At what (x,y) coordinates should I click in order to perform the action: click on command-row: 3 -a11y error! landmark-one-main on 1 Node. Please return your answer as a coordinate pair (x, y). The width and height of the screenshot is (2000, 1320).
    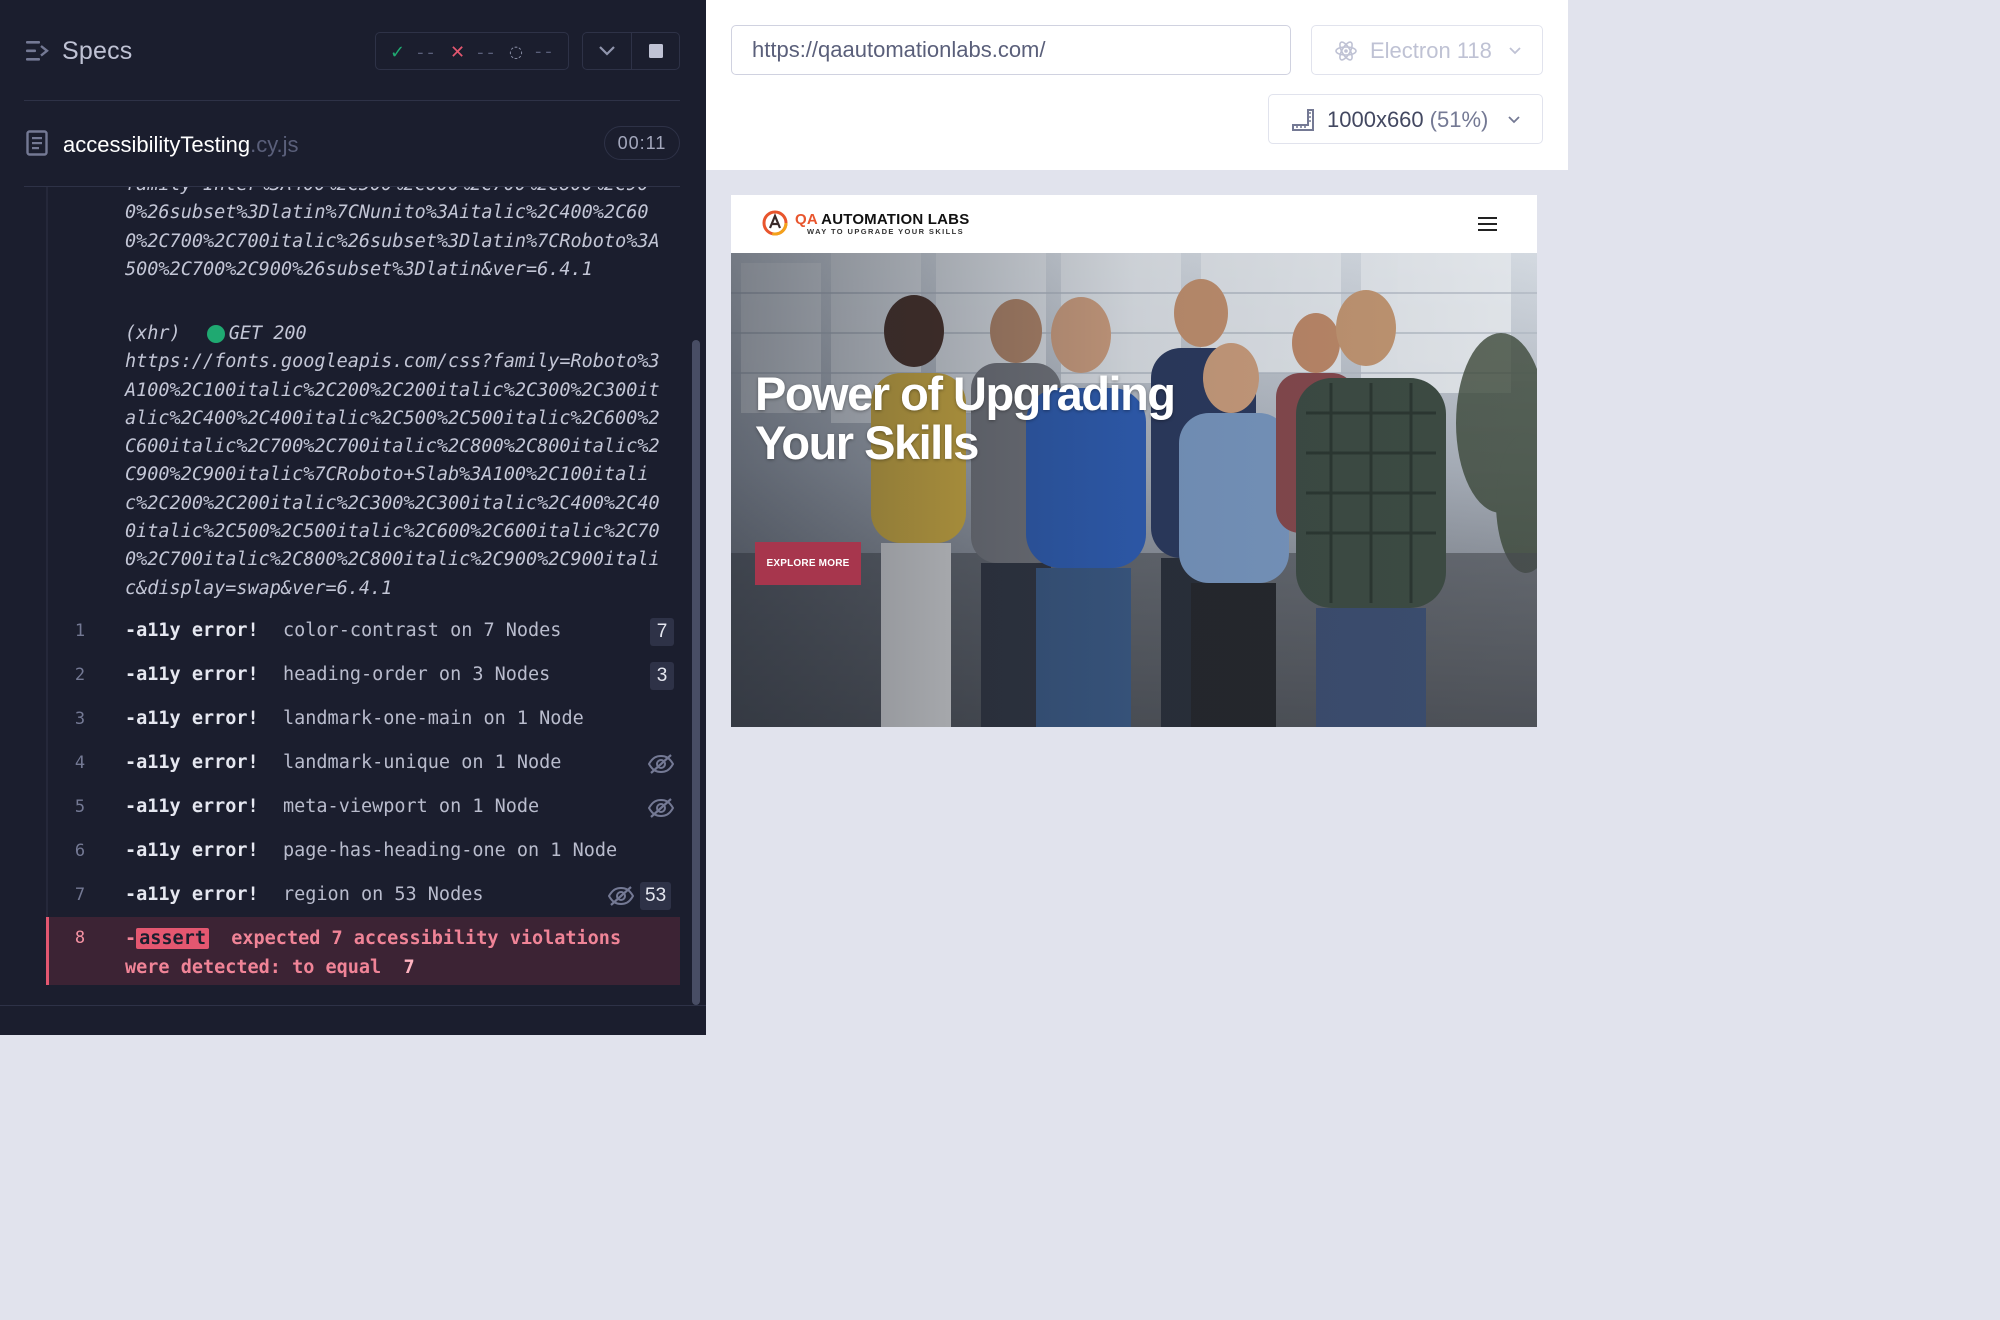
    Looking at the image, I should click on (364, 719).